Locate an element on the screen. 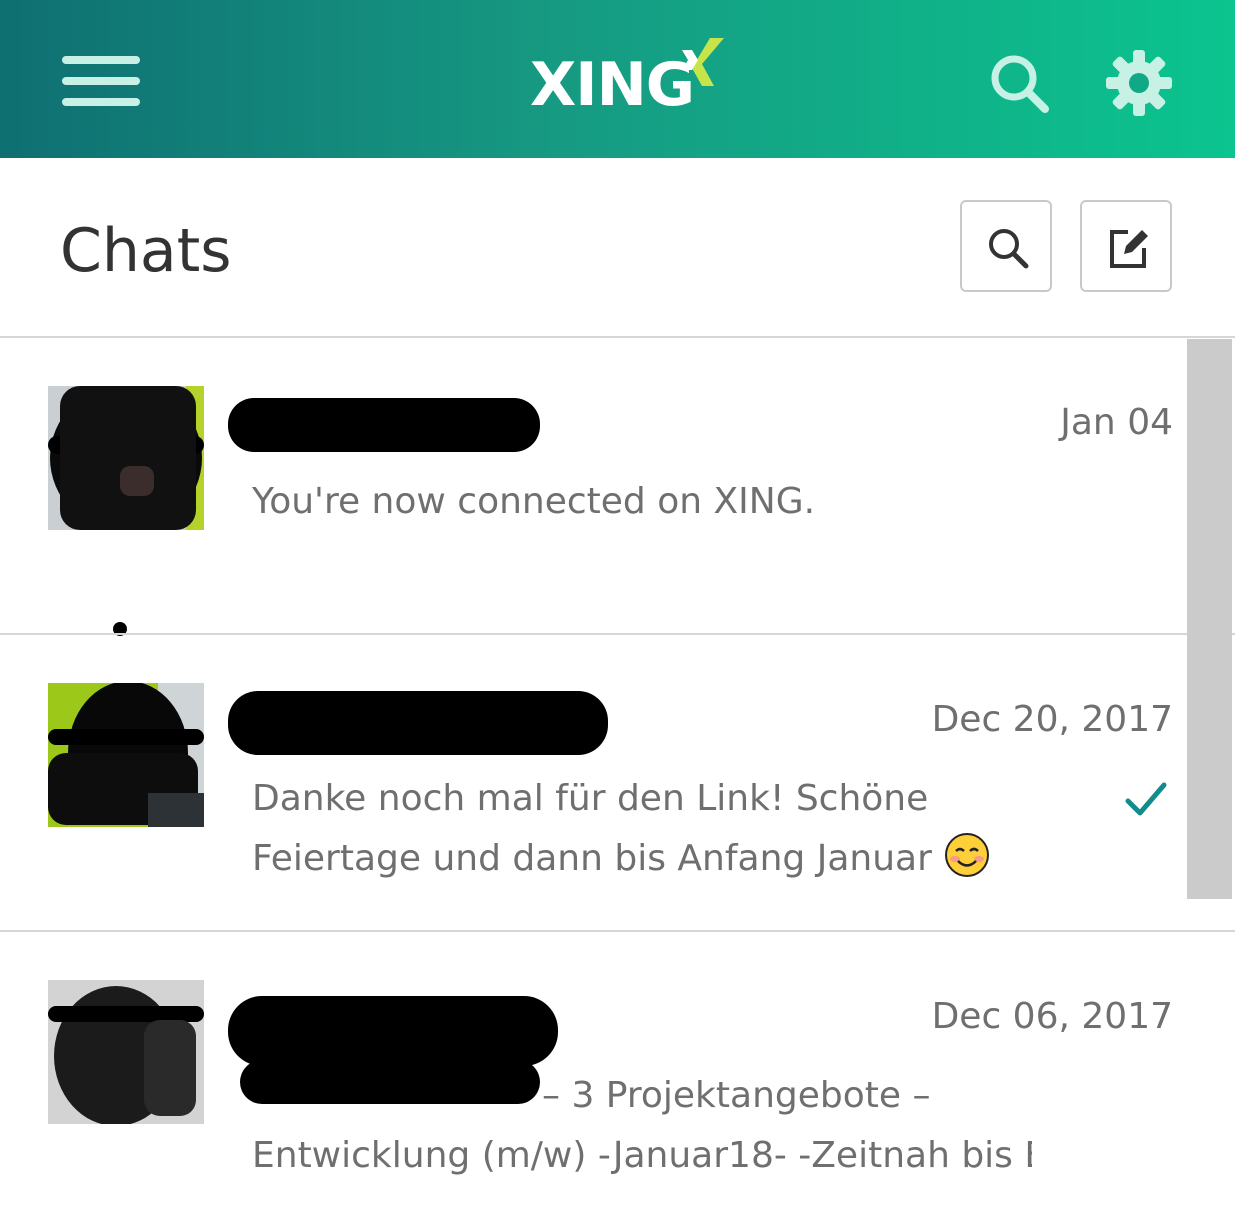  compose-icon is located at coordinates (1129, 249).